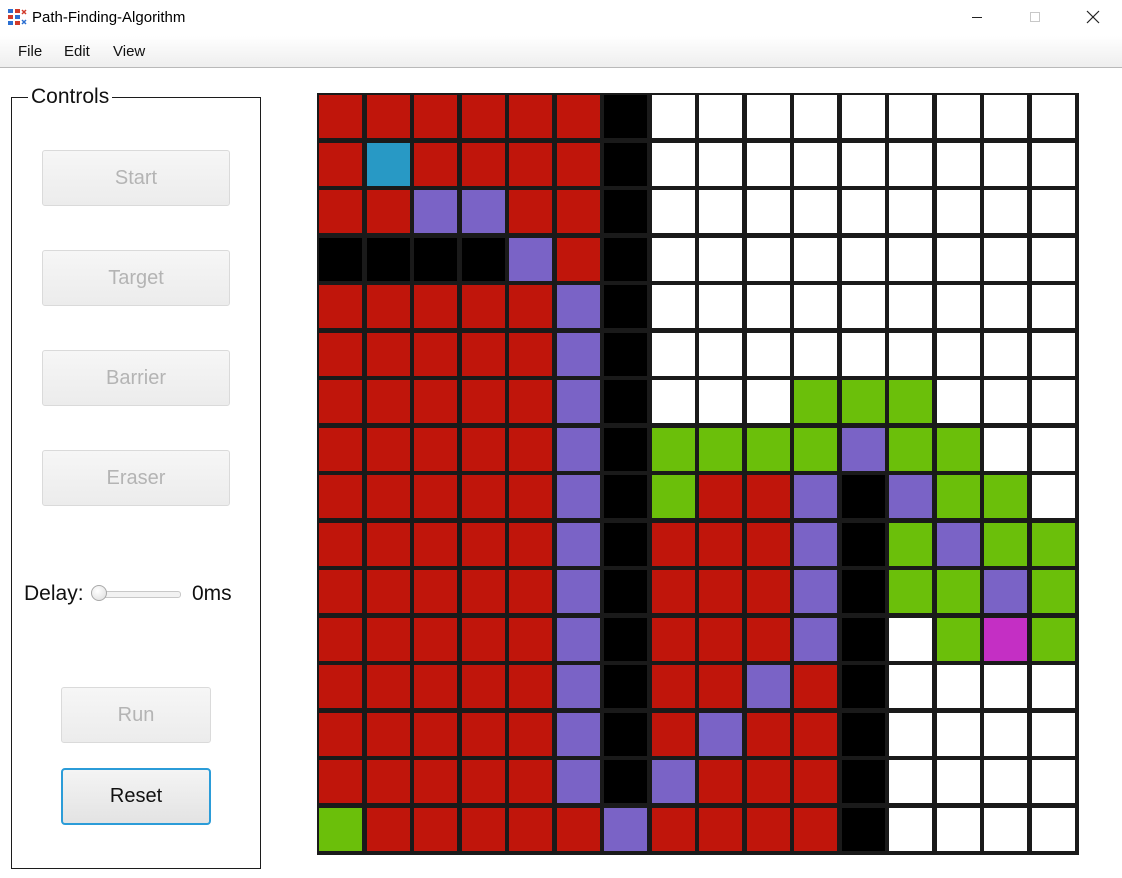  I want to click on maximize-button, so click(1035, 17).